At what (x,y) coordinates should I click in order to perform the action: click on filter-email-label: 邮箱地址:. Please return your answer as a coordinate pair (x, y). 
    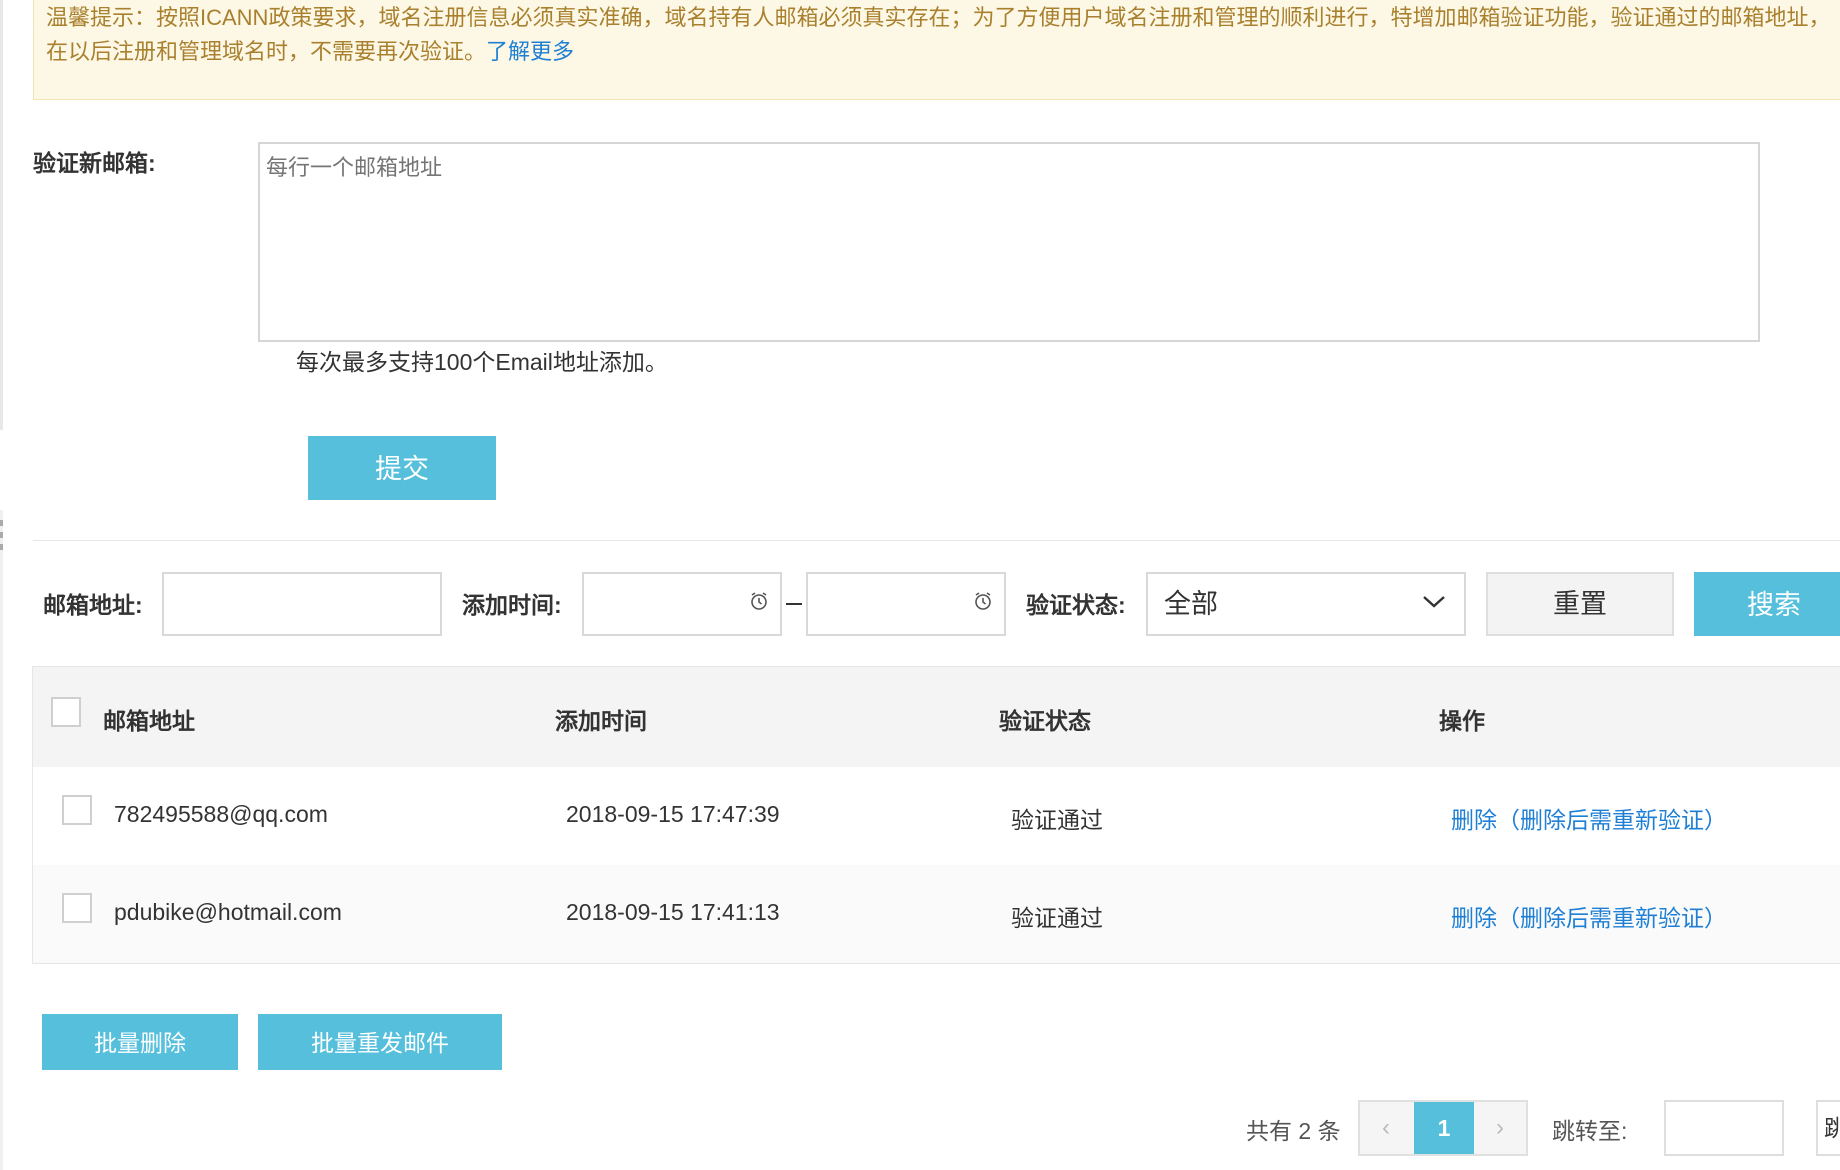
    Looking at the image, I should click on (93, 605).